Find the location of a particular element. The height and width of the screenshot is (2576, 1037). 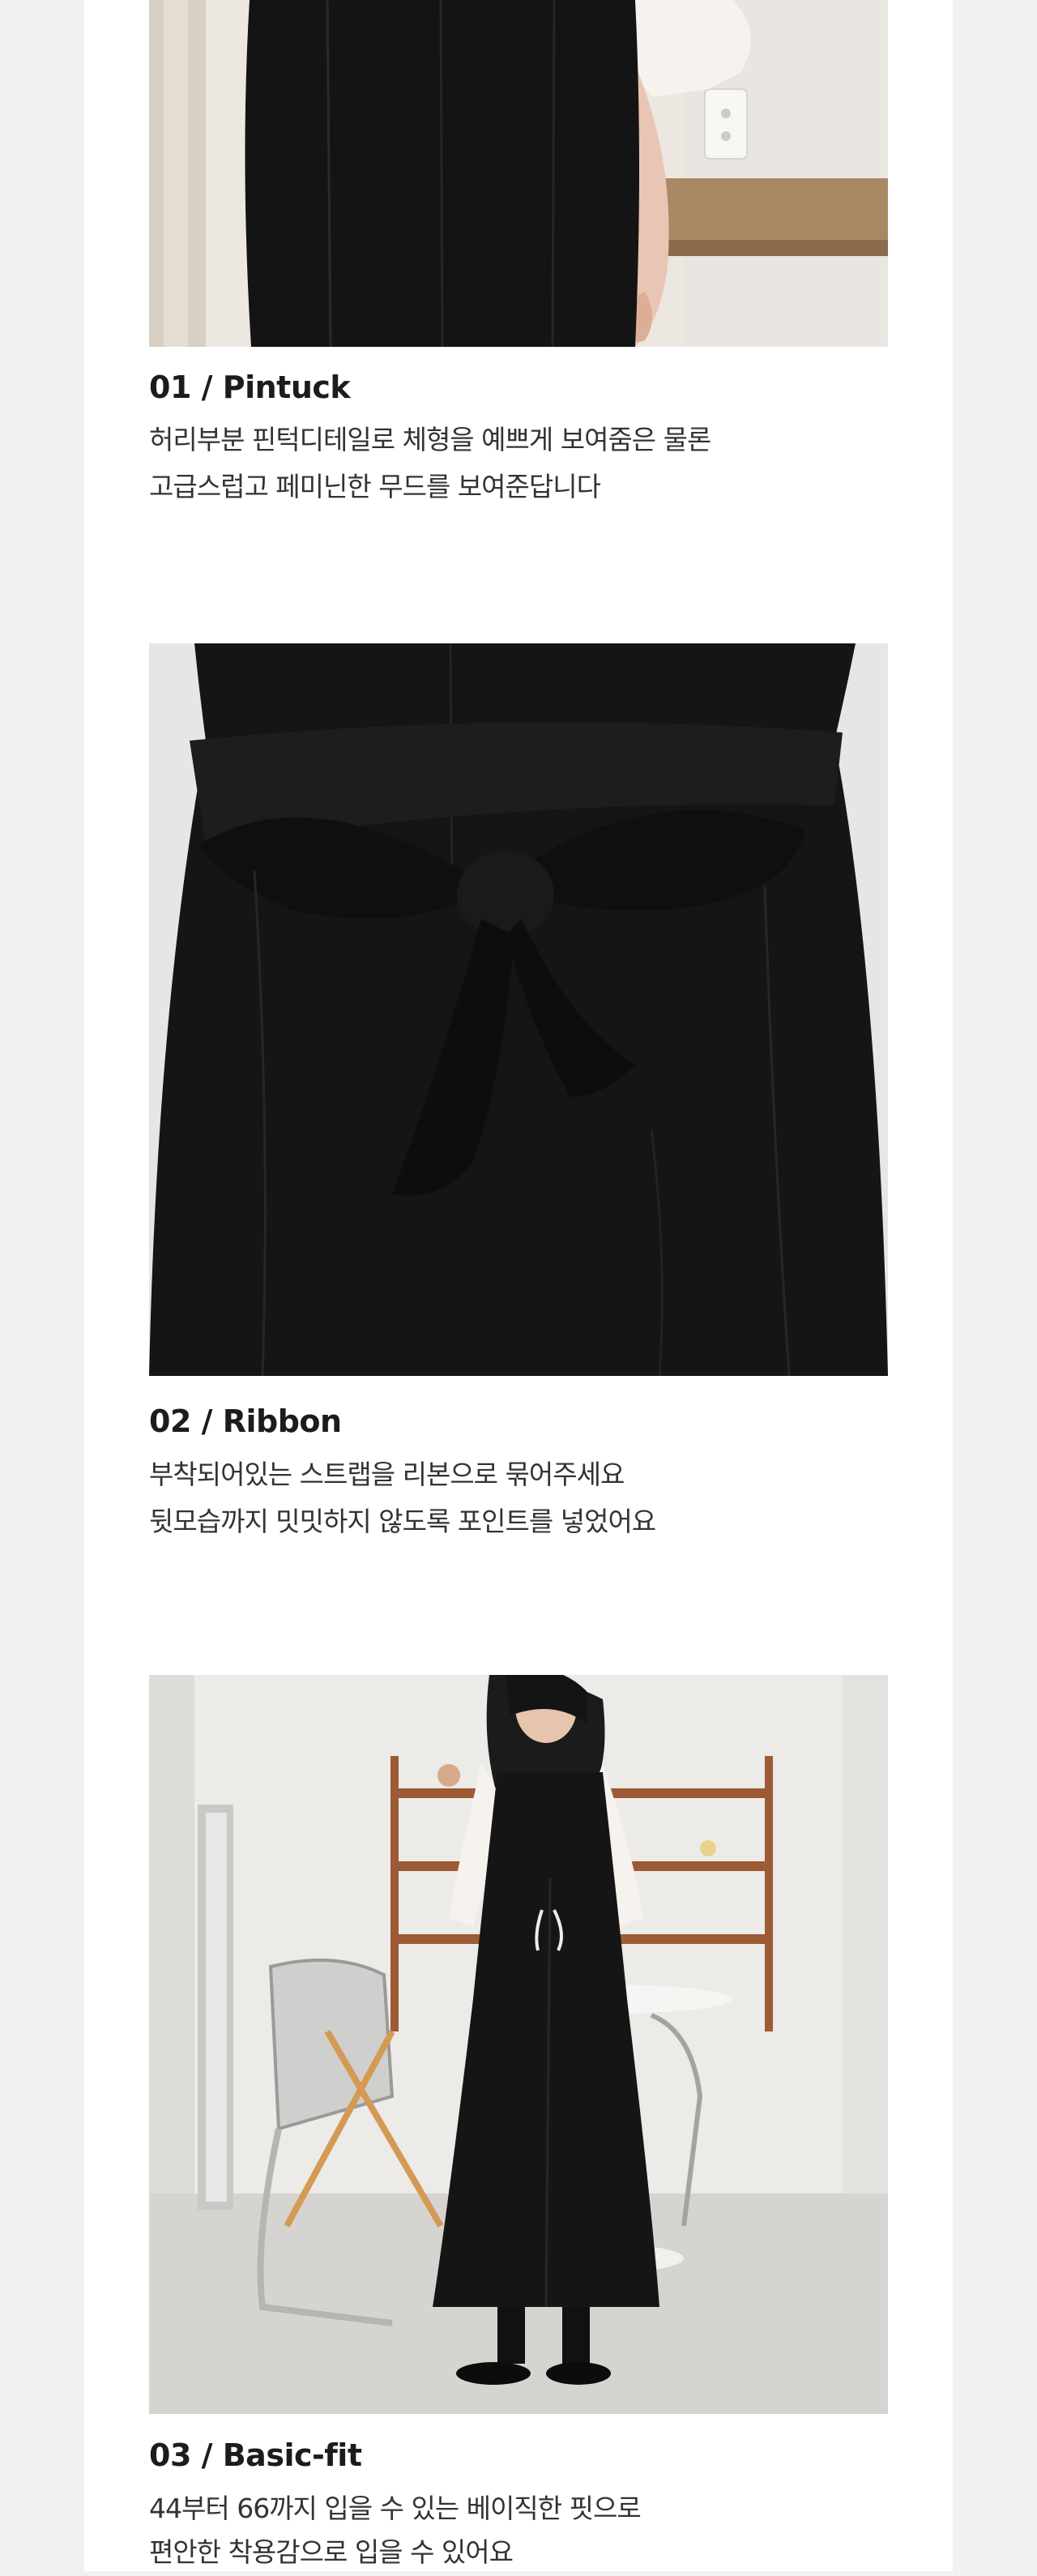

section-3-line-2: 편안한 착용감으로 입을 수 있어요 is located at coordinates (332, 2552).